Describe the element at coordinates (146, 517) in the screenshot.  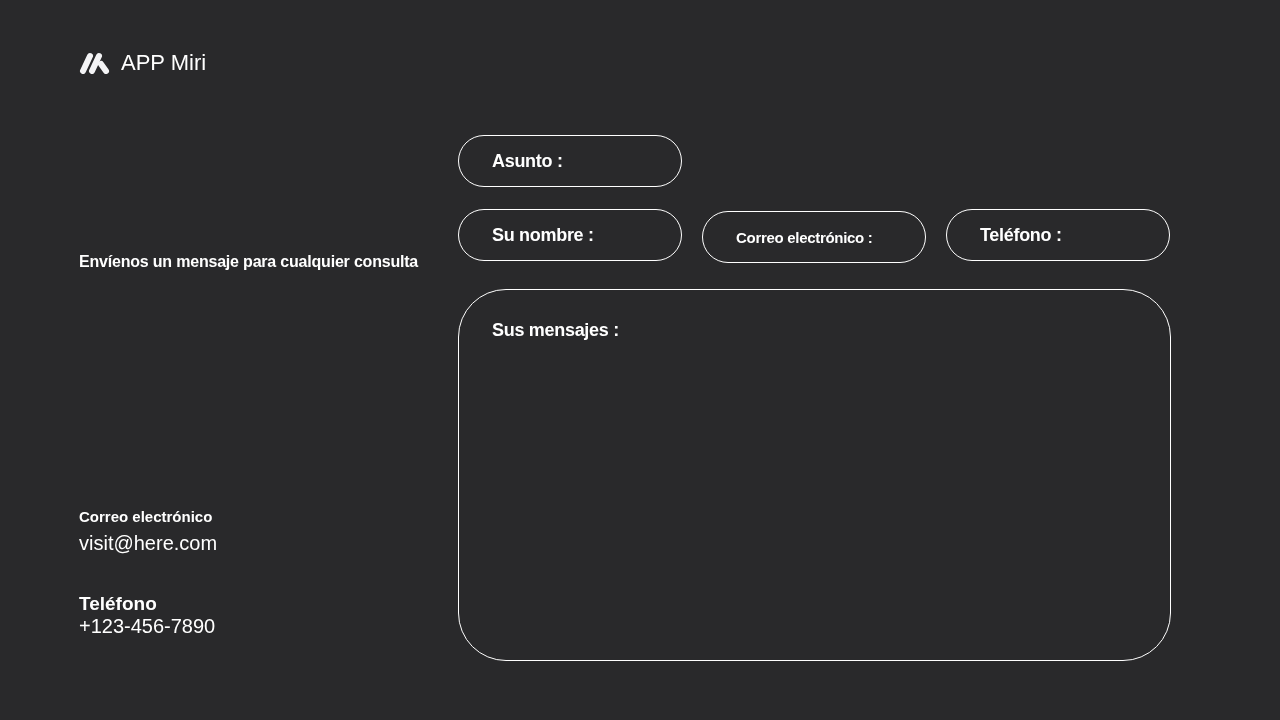
I see `contact-label: Correo electrónico` at that location.